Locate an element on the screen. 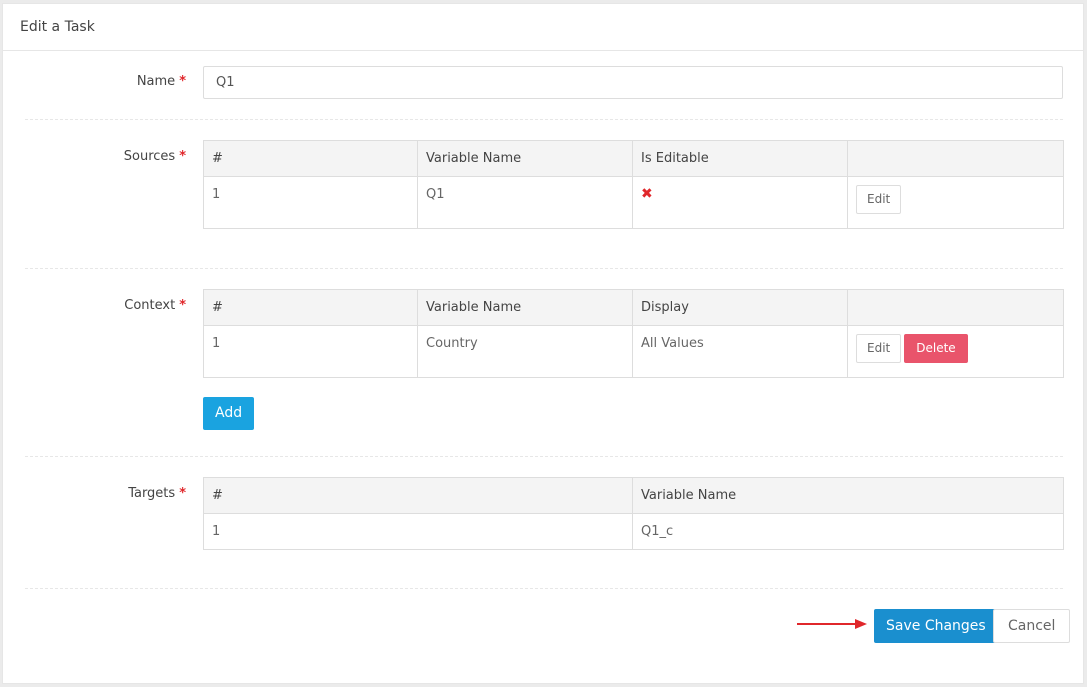 The width and height of the screenshot is (1087, 687). actions-cell: Edit is located at coordinates (955, 202).